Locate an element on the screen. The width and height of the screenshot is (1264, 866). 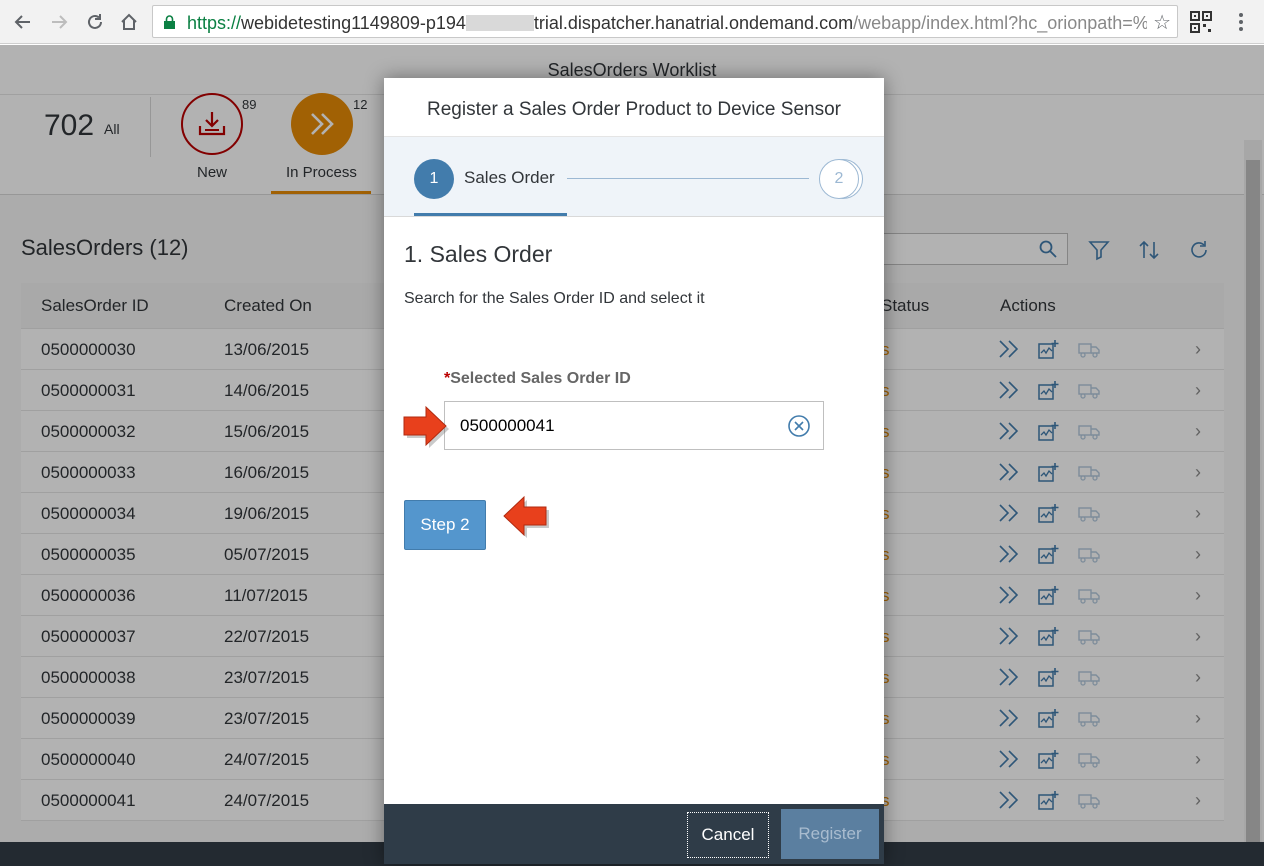
step-2-button: Step 2 is located at coordinates (445, 525).